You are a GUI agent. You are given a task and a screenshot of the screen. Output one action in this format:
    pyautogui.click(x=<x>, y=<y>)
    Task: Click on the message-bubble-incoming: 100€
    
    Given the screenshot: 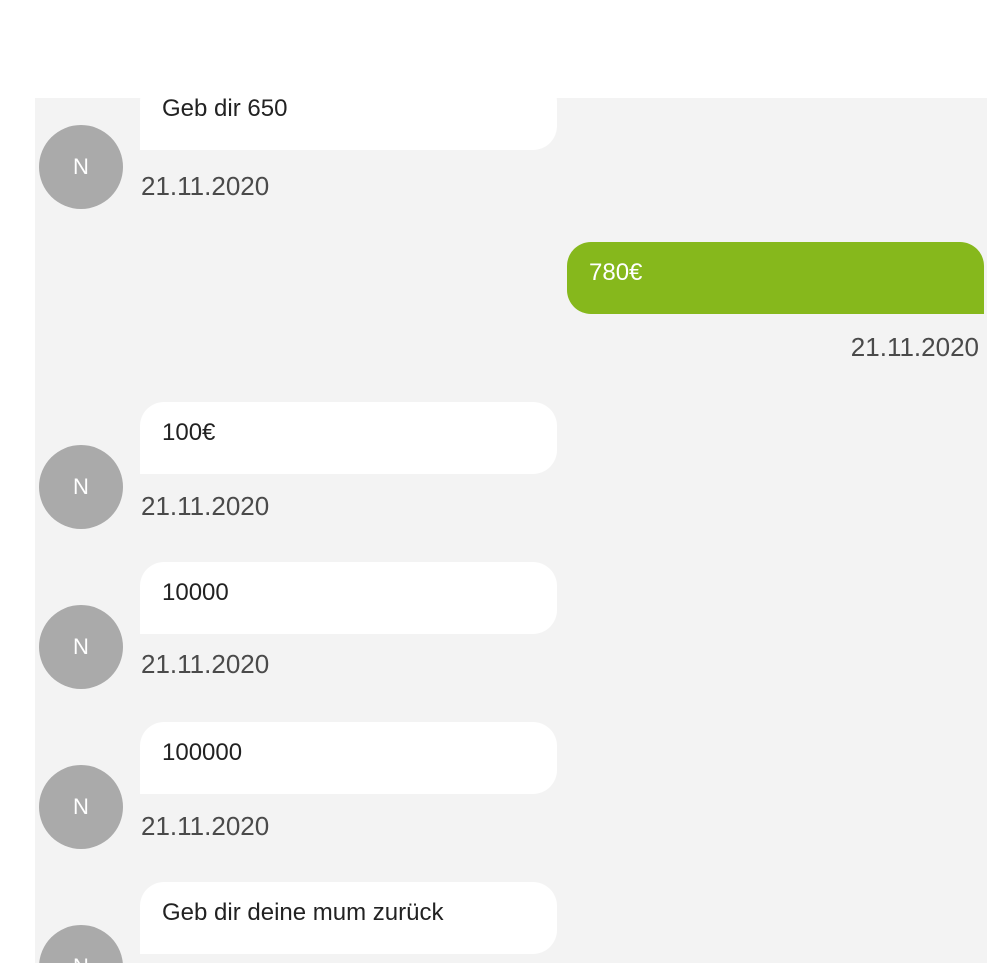 What is the action you would take?
    pyautogui.click(x=348, y=438)
    